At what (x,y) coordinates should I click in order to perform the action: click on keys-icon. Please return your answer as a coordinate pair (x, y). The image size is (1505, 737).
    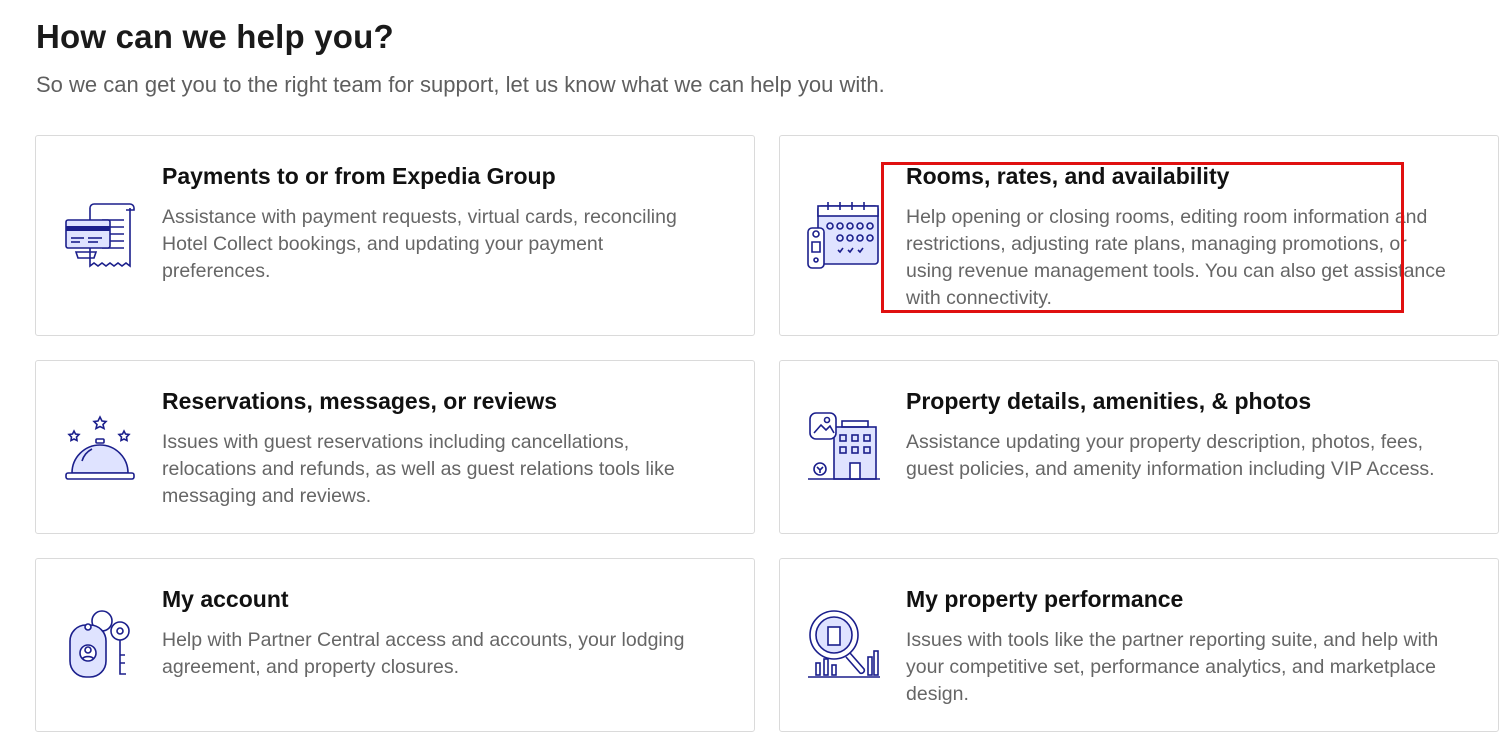
    Looking at the image, I should click on (100, 645).